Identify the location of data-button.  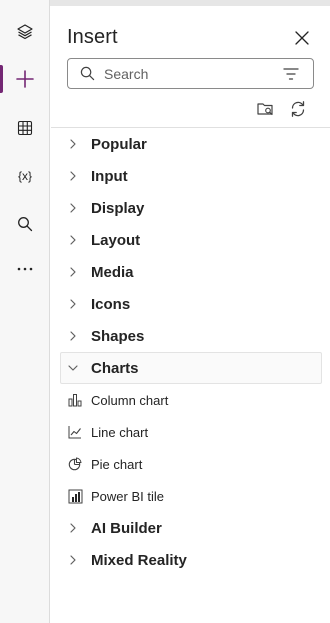
(25, 128).